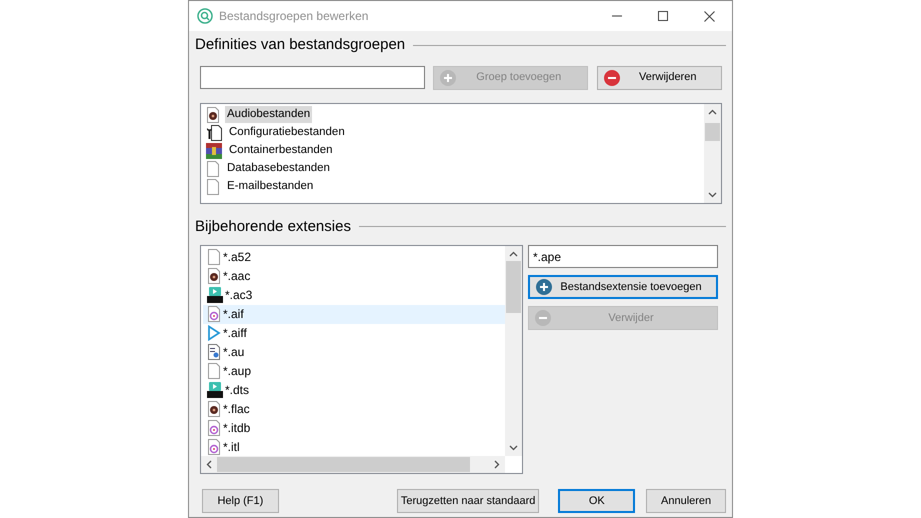  I want to click on play-icon, so click(214, 333).